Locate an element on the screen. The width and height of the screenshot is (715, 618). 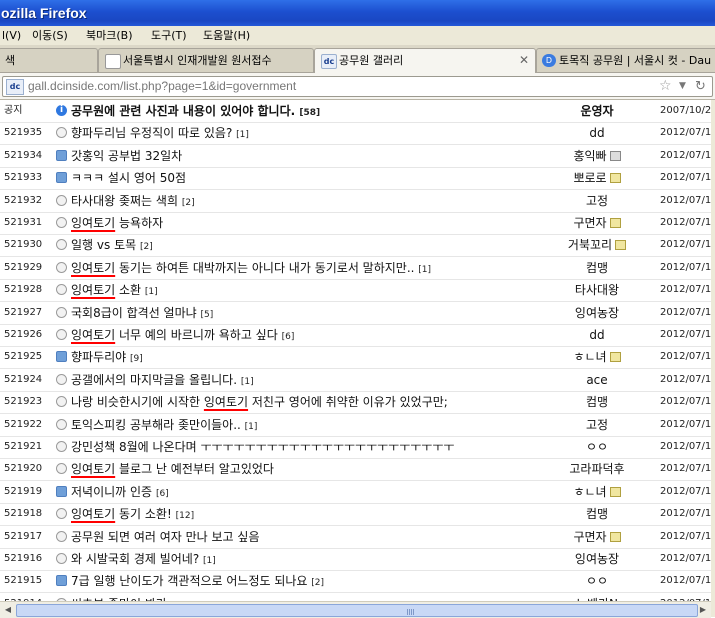
close-icon: ✕ is located at coordinates (524, 60).